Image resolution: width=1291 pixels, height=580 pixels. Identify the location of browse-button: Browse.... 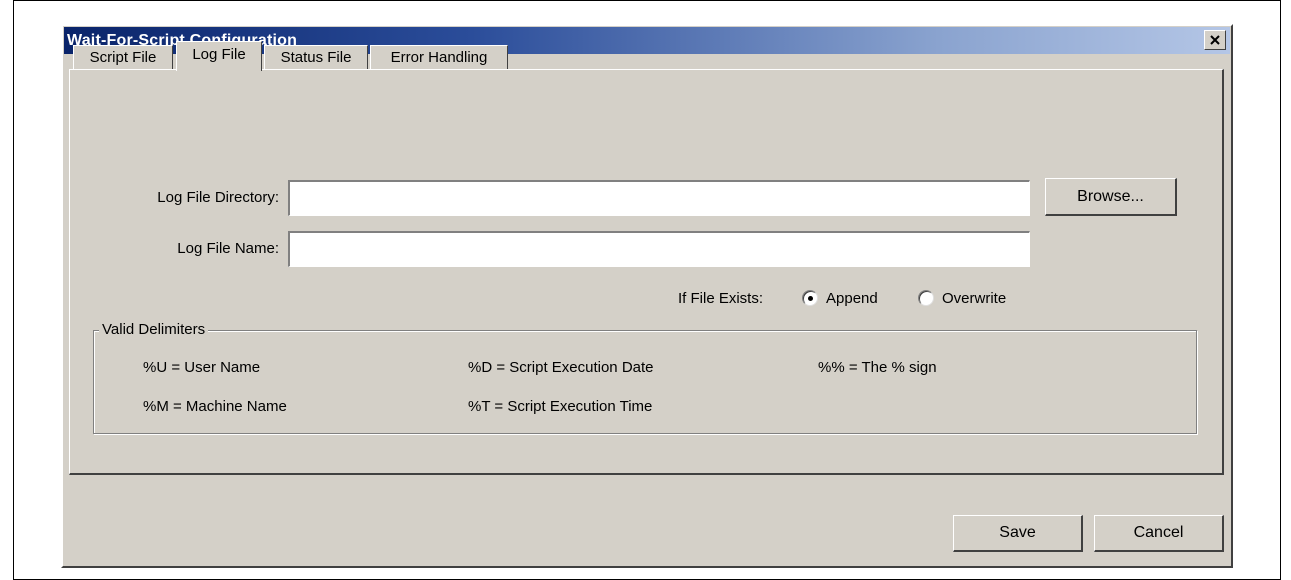
(1111, 197).